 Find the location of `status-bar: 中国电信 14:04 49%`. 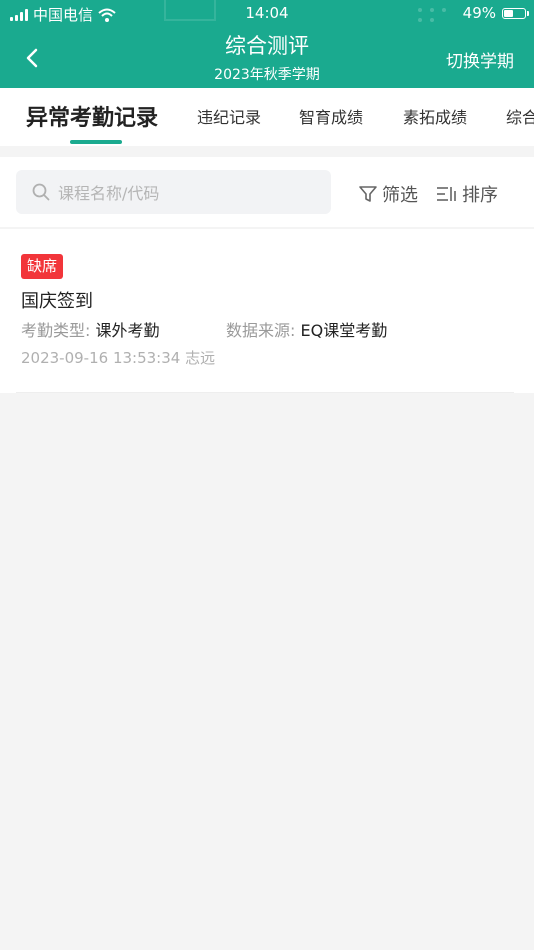

status-bar: 中国电信 14:04 49% is located at coordinates (267, 14).